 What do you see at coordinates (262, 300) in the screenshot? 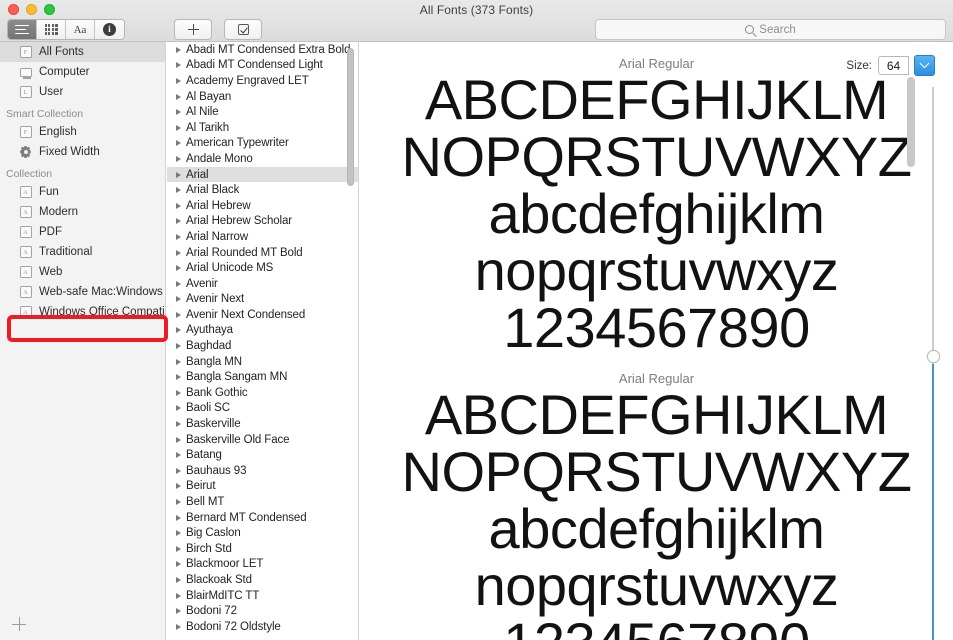
I see `font-list-item: Avenir Next` at bounding box center [262, 300].